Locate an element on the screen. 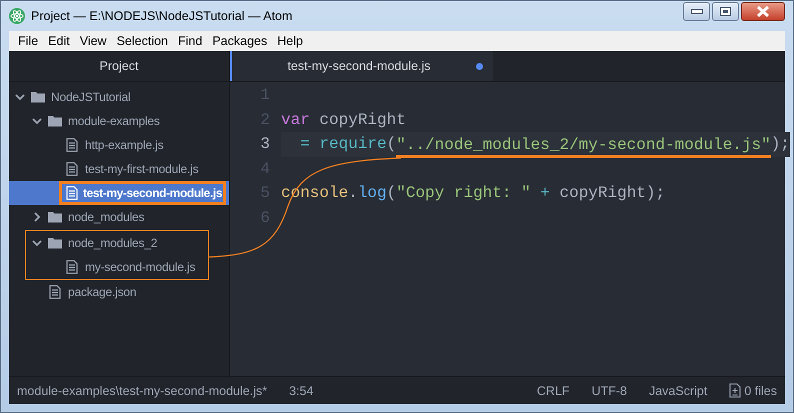 The height and width of the screenshot is (413, 794). window-title: Project — E:\NODEJS\NodeJSTutorial — Atom is located at coordinates (162, 16).